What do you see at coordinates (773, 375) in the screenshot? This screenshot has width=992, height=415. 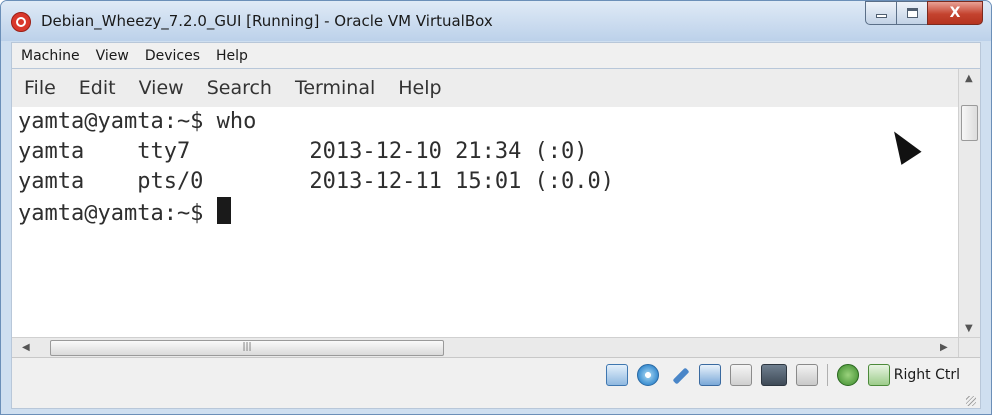 I see `video-capture-icon` at bounding box center [773, 375].